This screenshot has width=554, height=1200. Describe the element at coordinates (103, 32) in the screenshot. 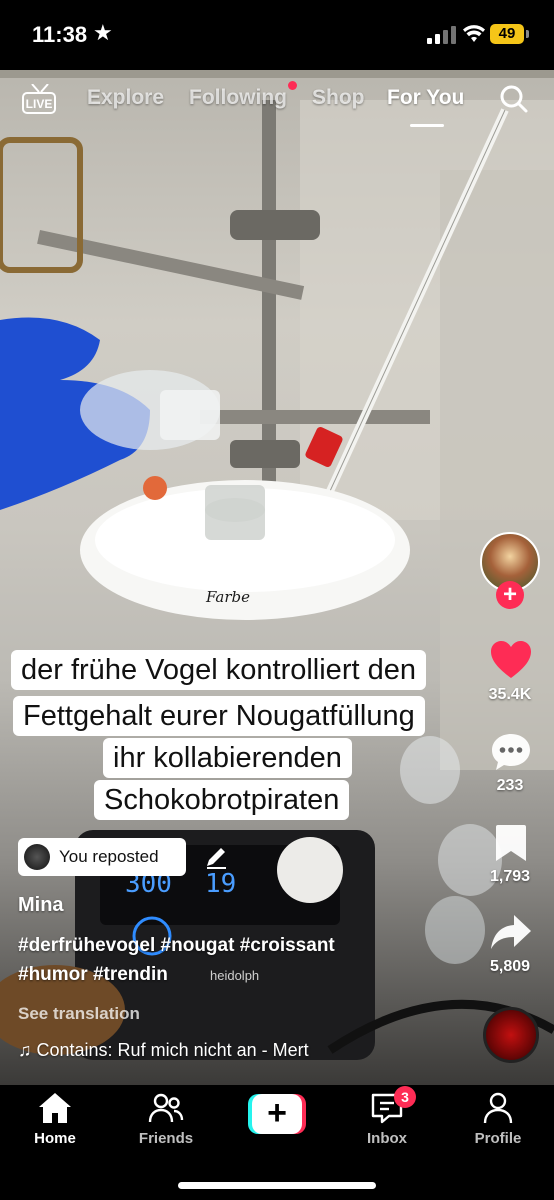

I see `star-icon: ★` at that location.